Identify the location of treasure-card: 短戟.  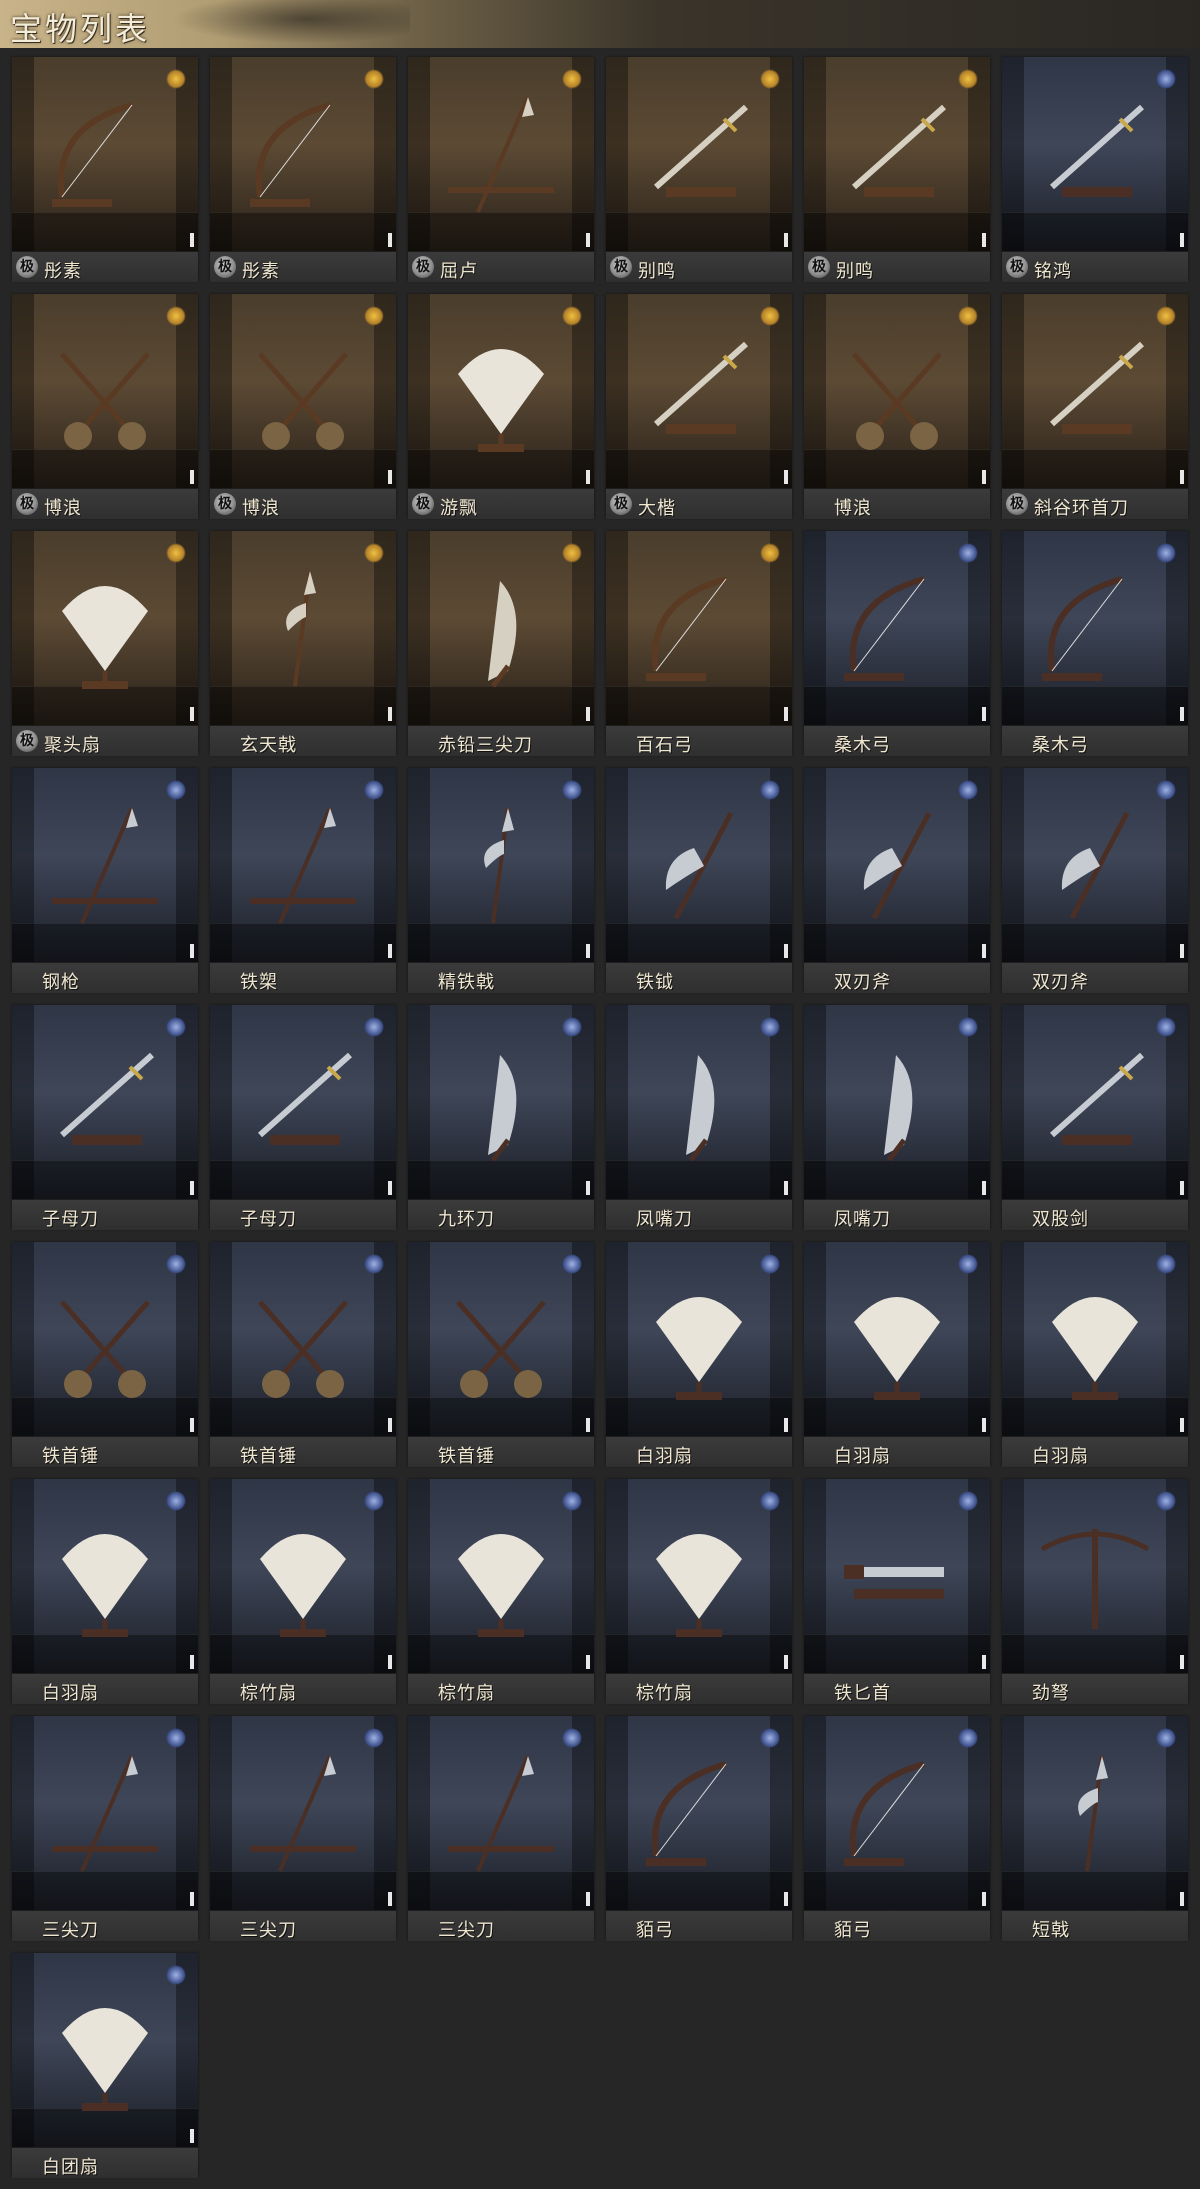
(1095, 1828).